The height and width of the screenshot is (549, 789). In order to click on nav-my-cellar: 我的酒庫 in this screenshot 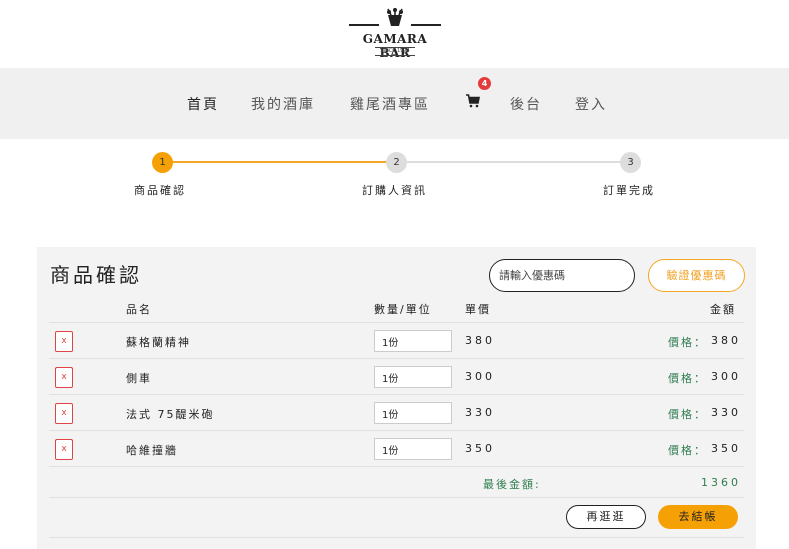, I will do `click(283, 104)`.